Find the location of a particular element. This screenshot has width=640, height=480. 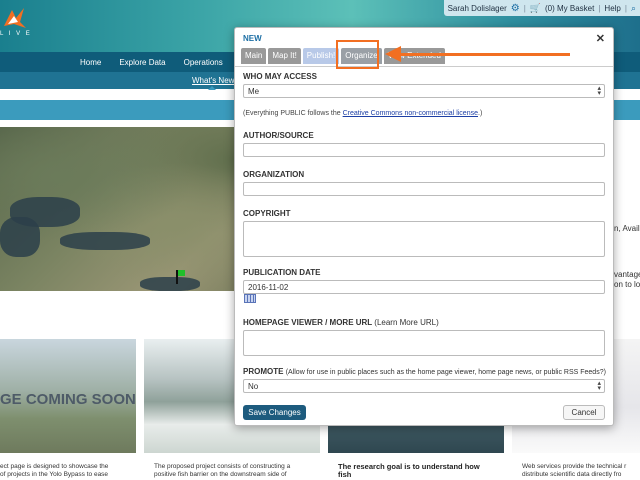

gear-icon: ⚙ is located at coordinates (515, 8).